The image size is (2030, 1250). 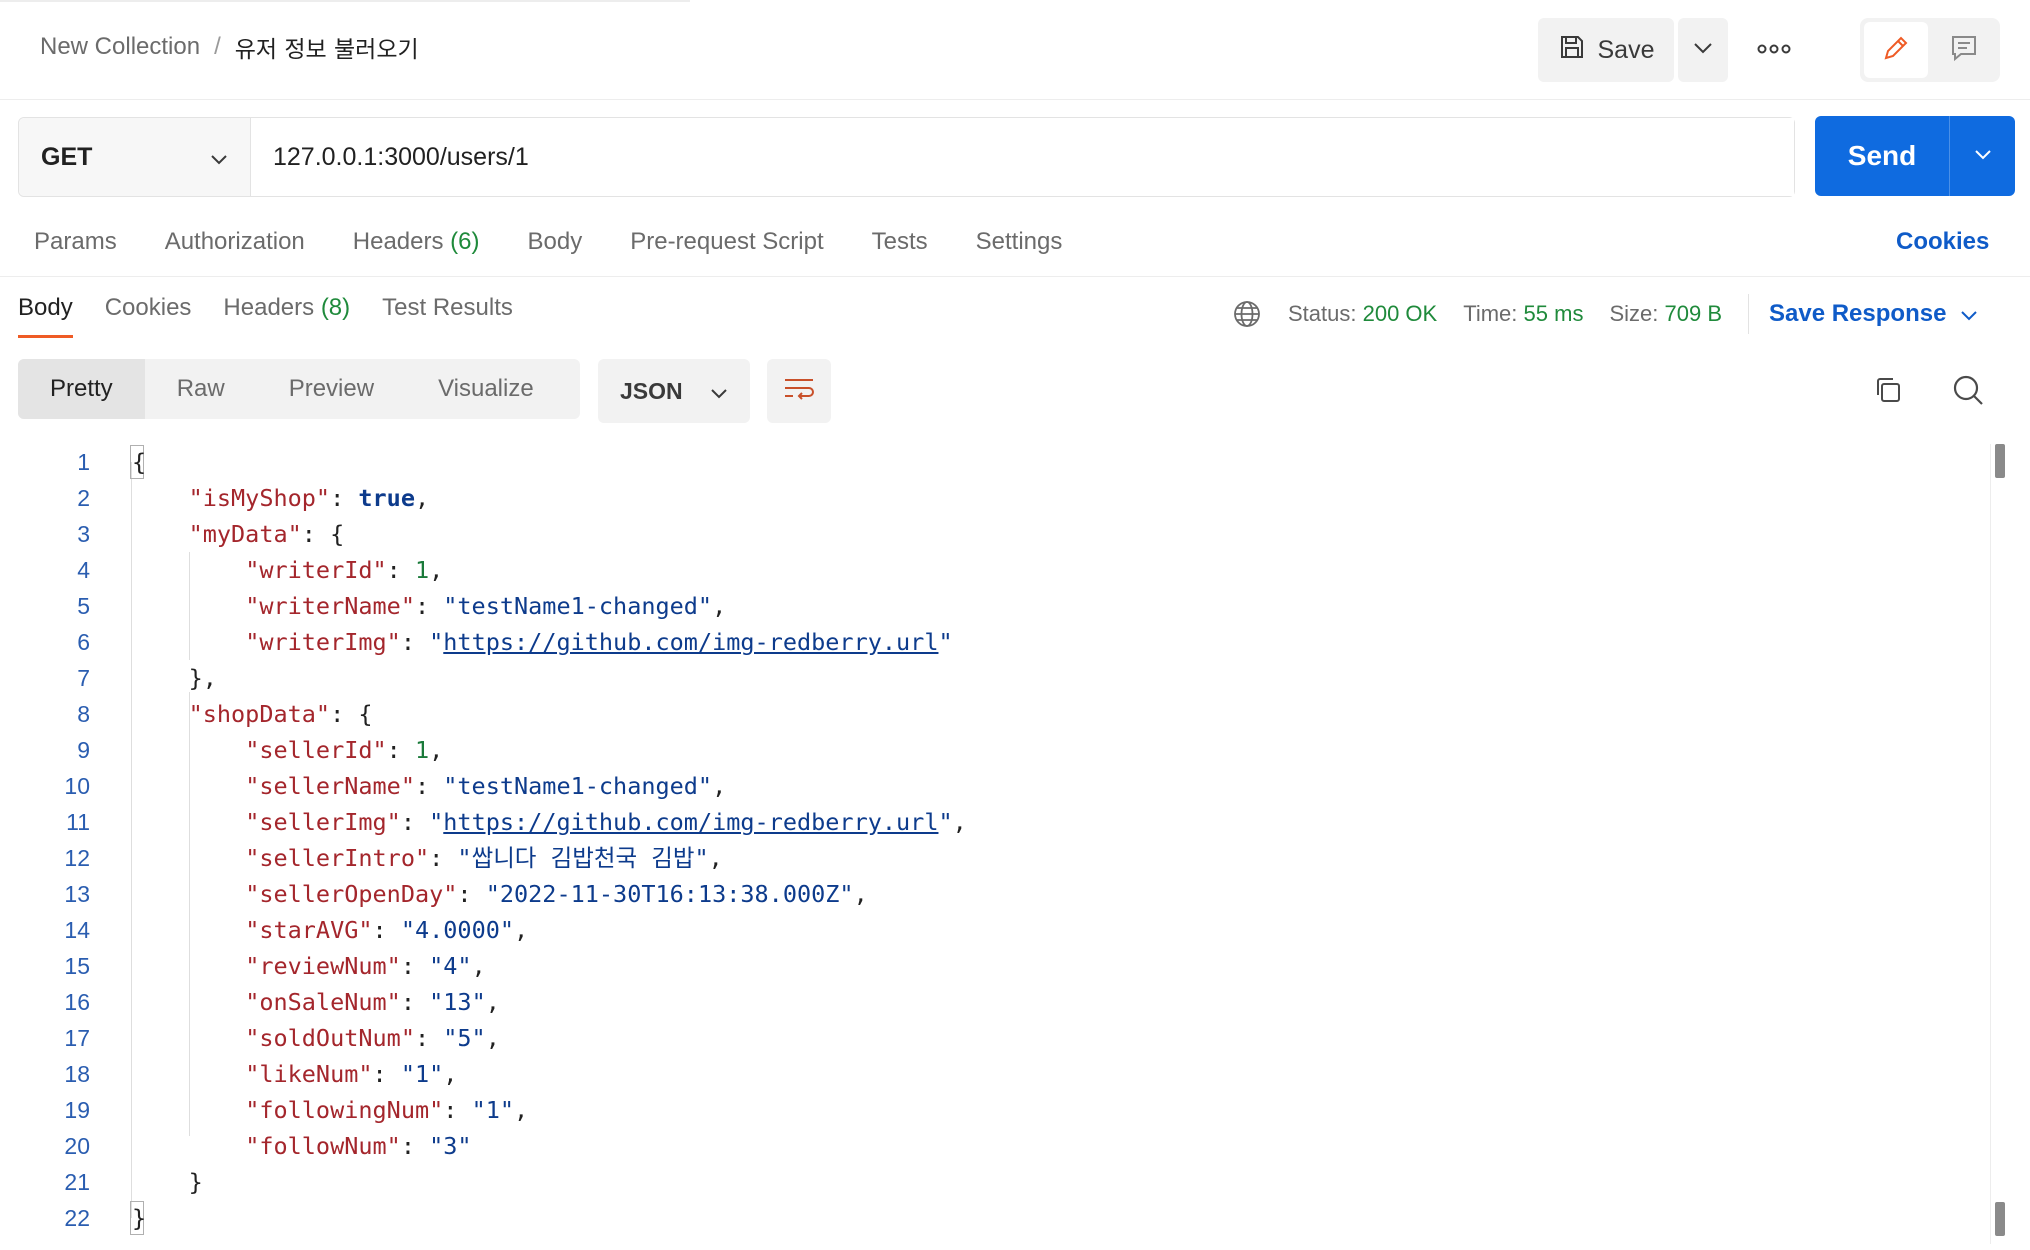 What do you see at coordinates (995, 1002) in the screenshot?
I see `code-line: 16 "onSaleNum": "13",` at bounding box center [995, 1002].